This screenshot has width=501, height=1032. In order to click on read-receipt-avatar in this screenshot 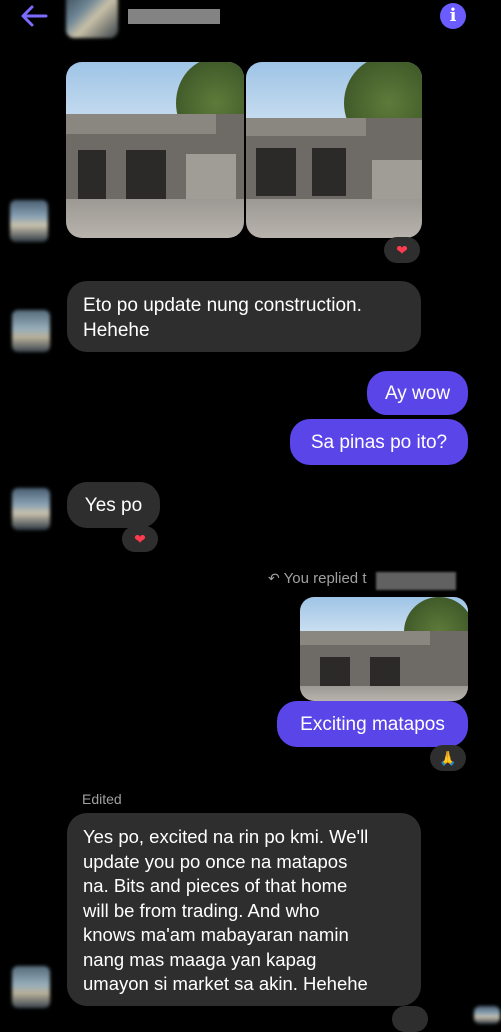, I will do `click(487, 1015)`.